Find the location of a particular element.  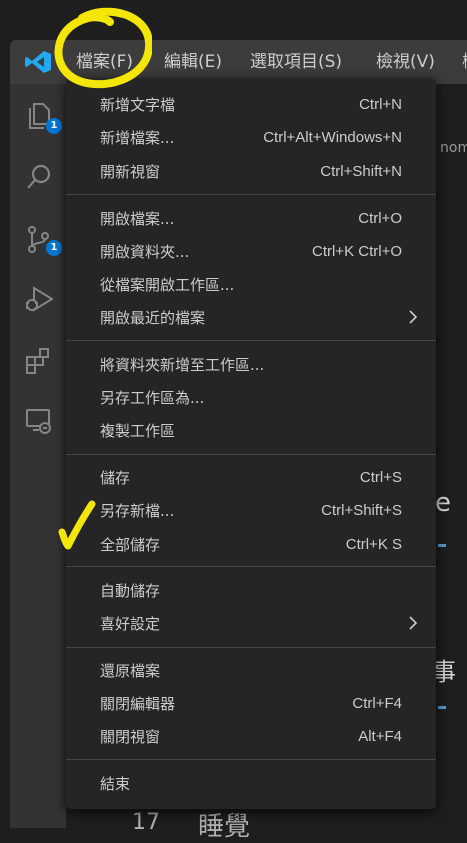

run-debug-icon is located at coordinates (39, 299).